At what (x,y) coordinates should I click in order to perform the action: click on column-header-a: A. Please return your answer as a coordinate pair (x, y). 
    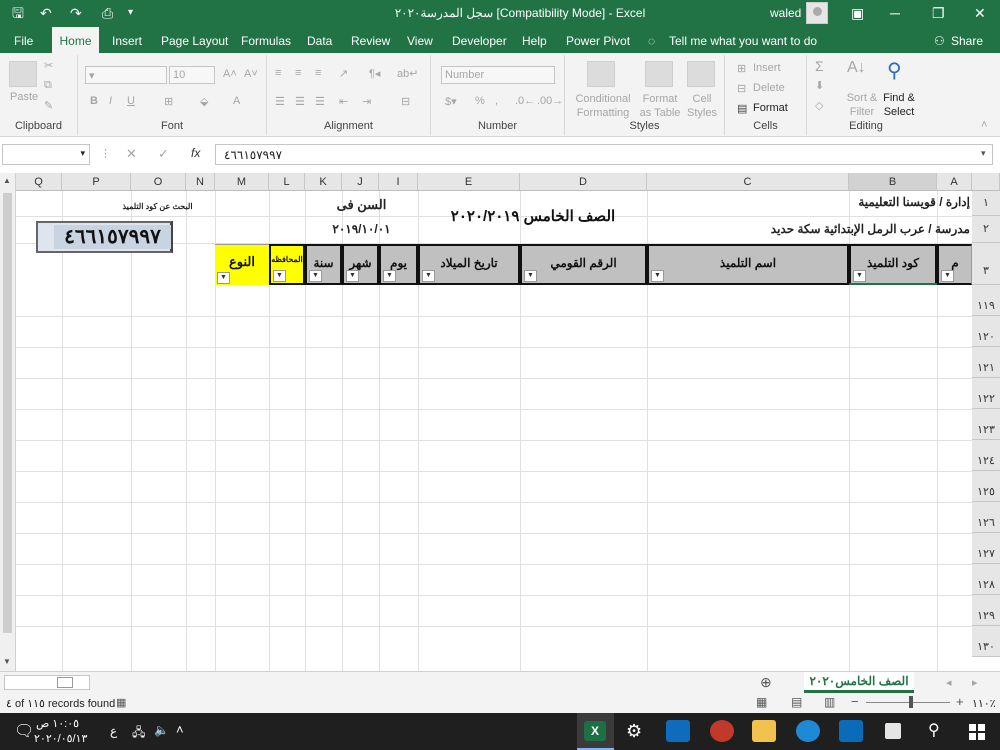
    Looking at the image, I should click on (954, 182).